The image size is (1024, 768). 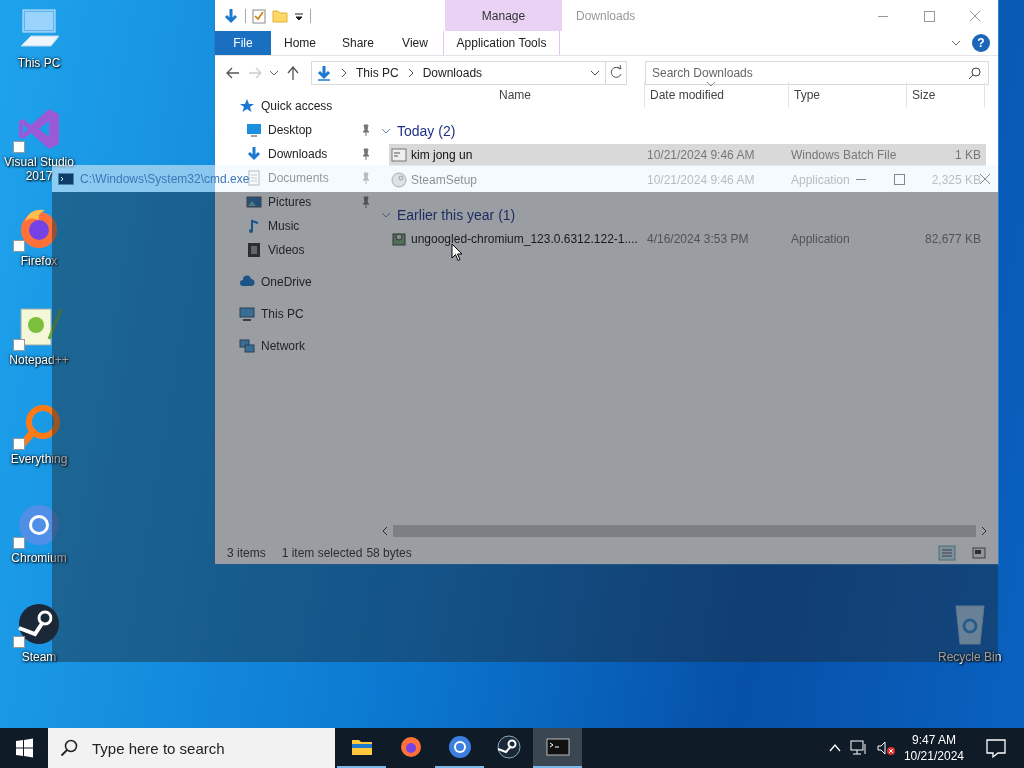 I want to click on taskbar-search-field: Type here to search, so click(x=213, y=748).